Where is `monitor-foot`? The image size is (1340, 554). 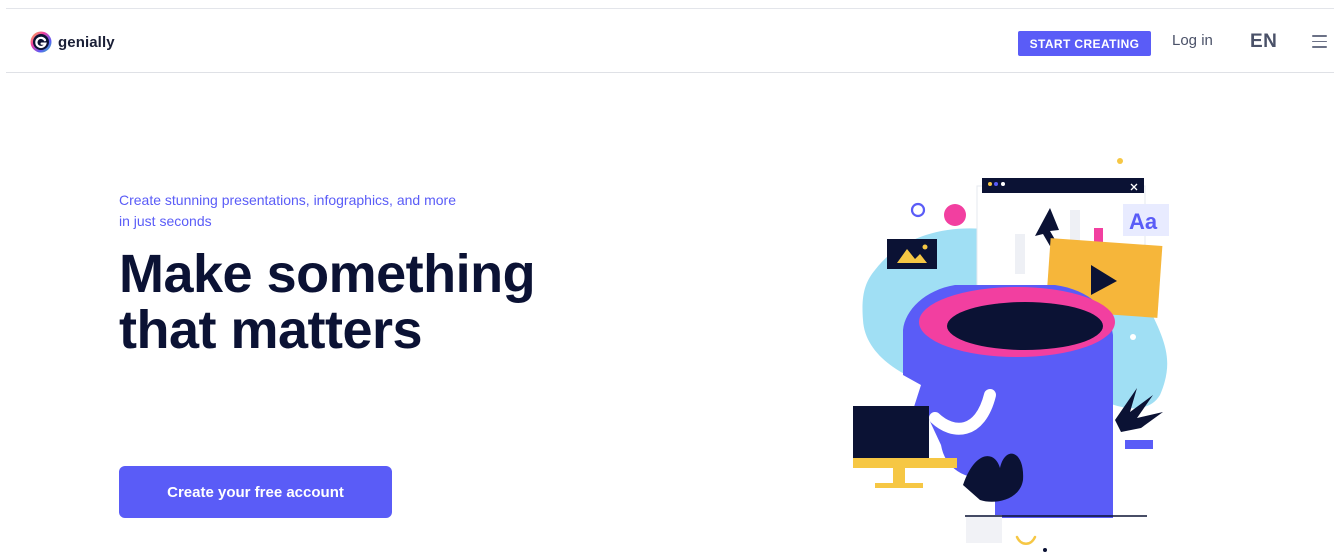
monitor-foot is located at coordinates (899, 485).